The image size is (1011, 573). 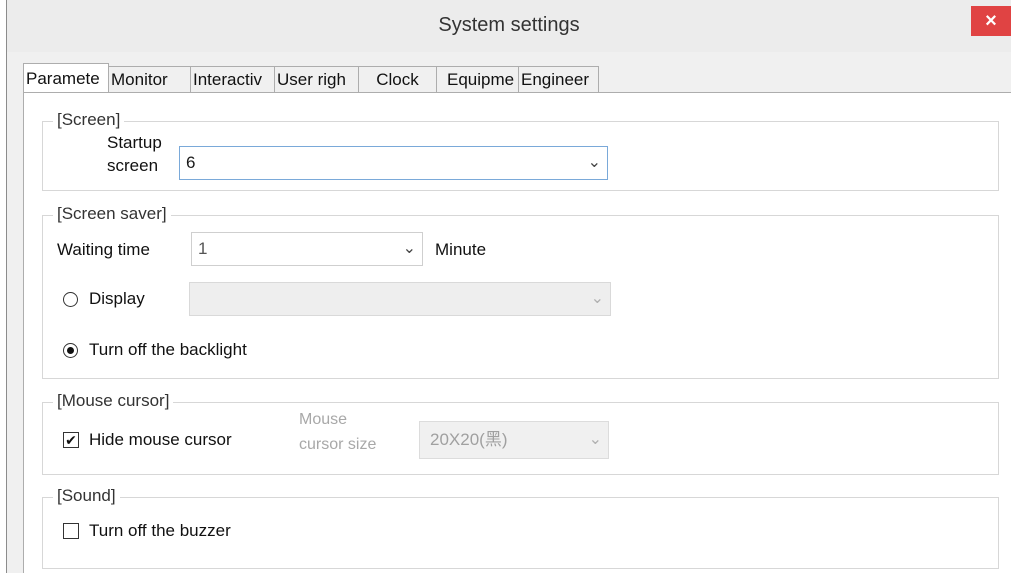 What do you see at coordinates (160, 439) in the screenshot?
I see `hide-cursor-label: Hide mouse cursor` at bounding box center [160, 439].